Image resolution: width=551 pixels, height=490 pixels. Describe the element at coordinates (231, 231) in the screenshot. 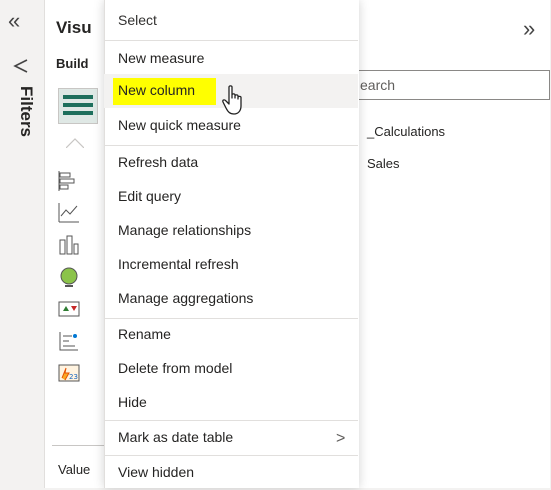

I see `menu-item-manage-relationships: Manage relationships` at that location.